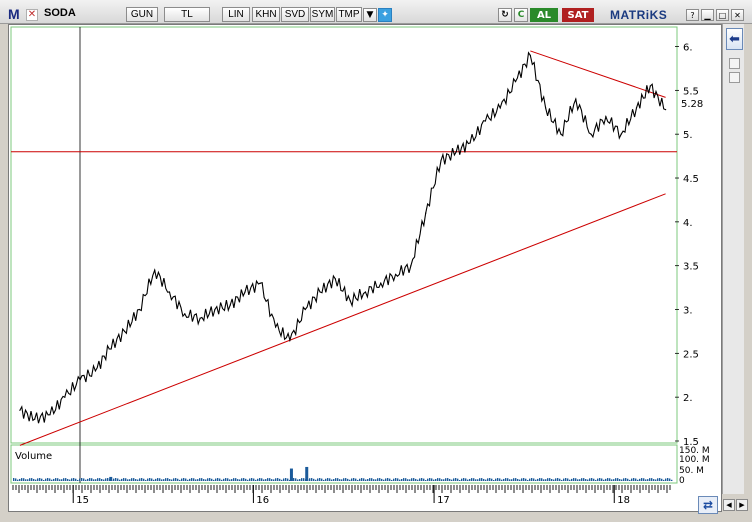  I want to click on khn-button: KHN, so click(266, 14).